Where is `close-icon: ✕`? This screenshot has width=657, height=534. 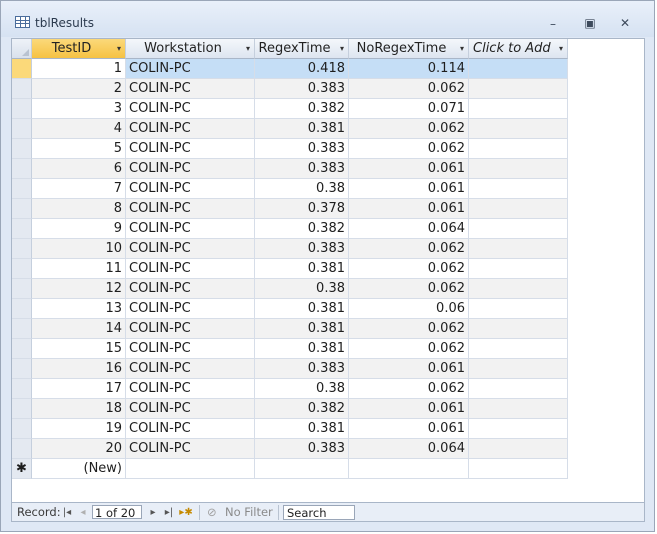 close-icon: ✕ is located at coordinates (625, 23).